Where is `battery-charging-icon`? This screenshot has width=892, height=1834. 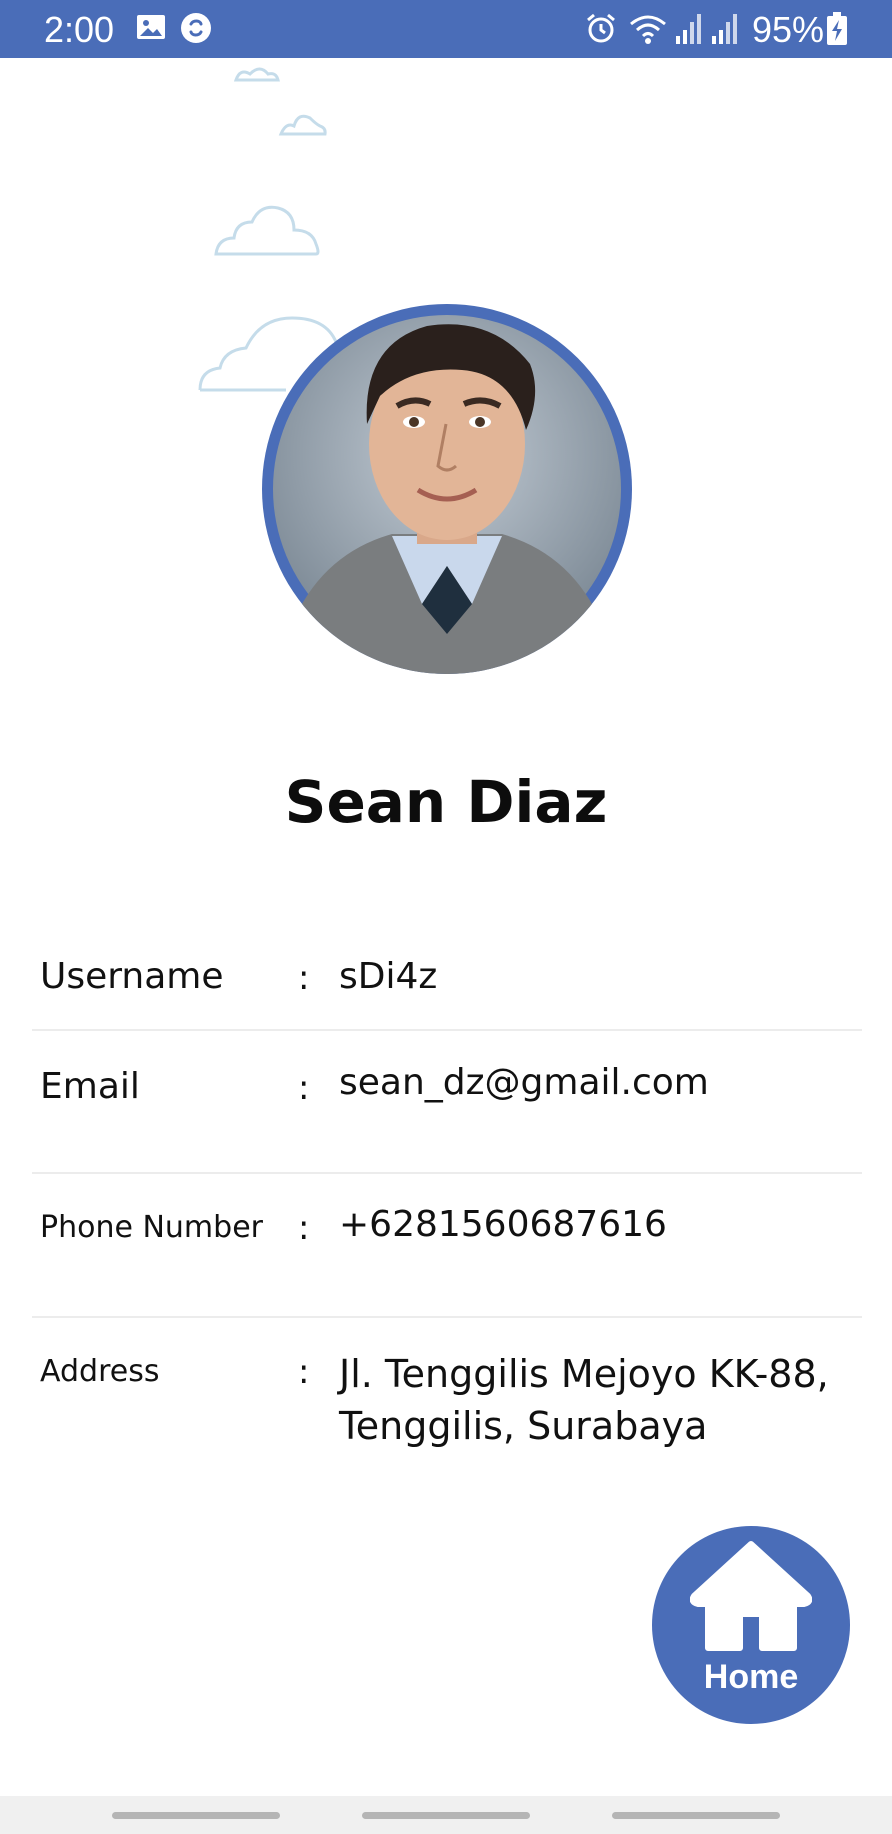
battery-charging-icon is located at coordinates (837, 31).